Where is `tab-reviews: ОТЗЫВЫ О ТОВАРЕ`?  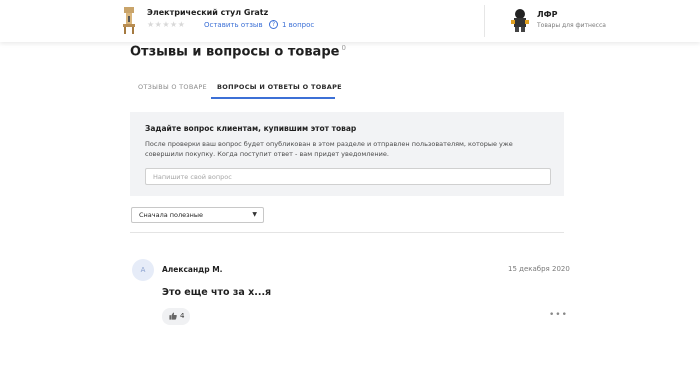 tab-reviews: ОТЗЫВЫ О ТОВАРЕ is located at coordinates (172, 87).